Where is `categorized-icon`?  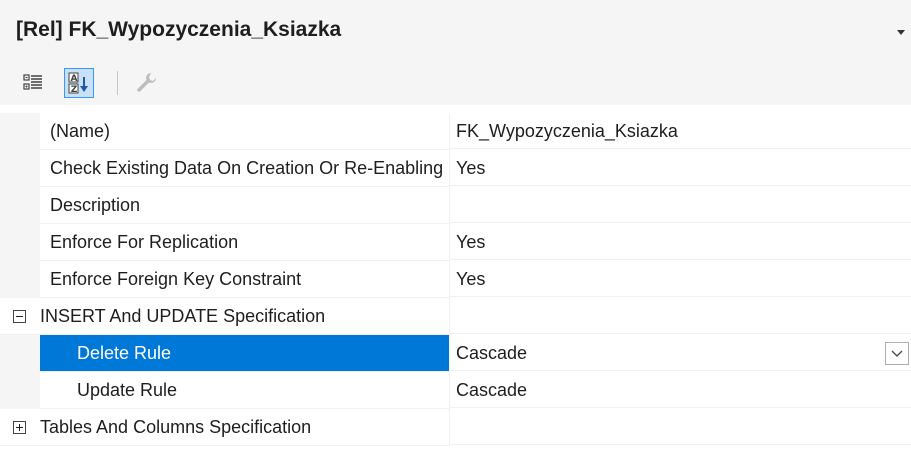 categorized-icon is located at coordinates (32, 82).